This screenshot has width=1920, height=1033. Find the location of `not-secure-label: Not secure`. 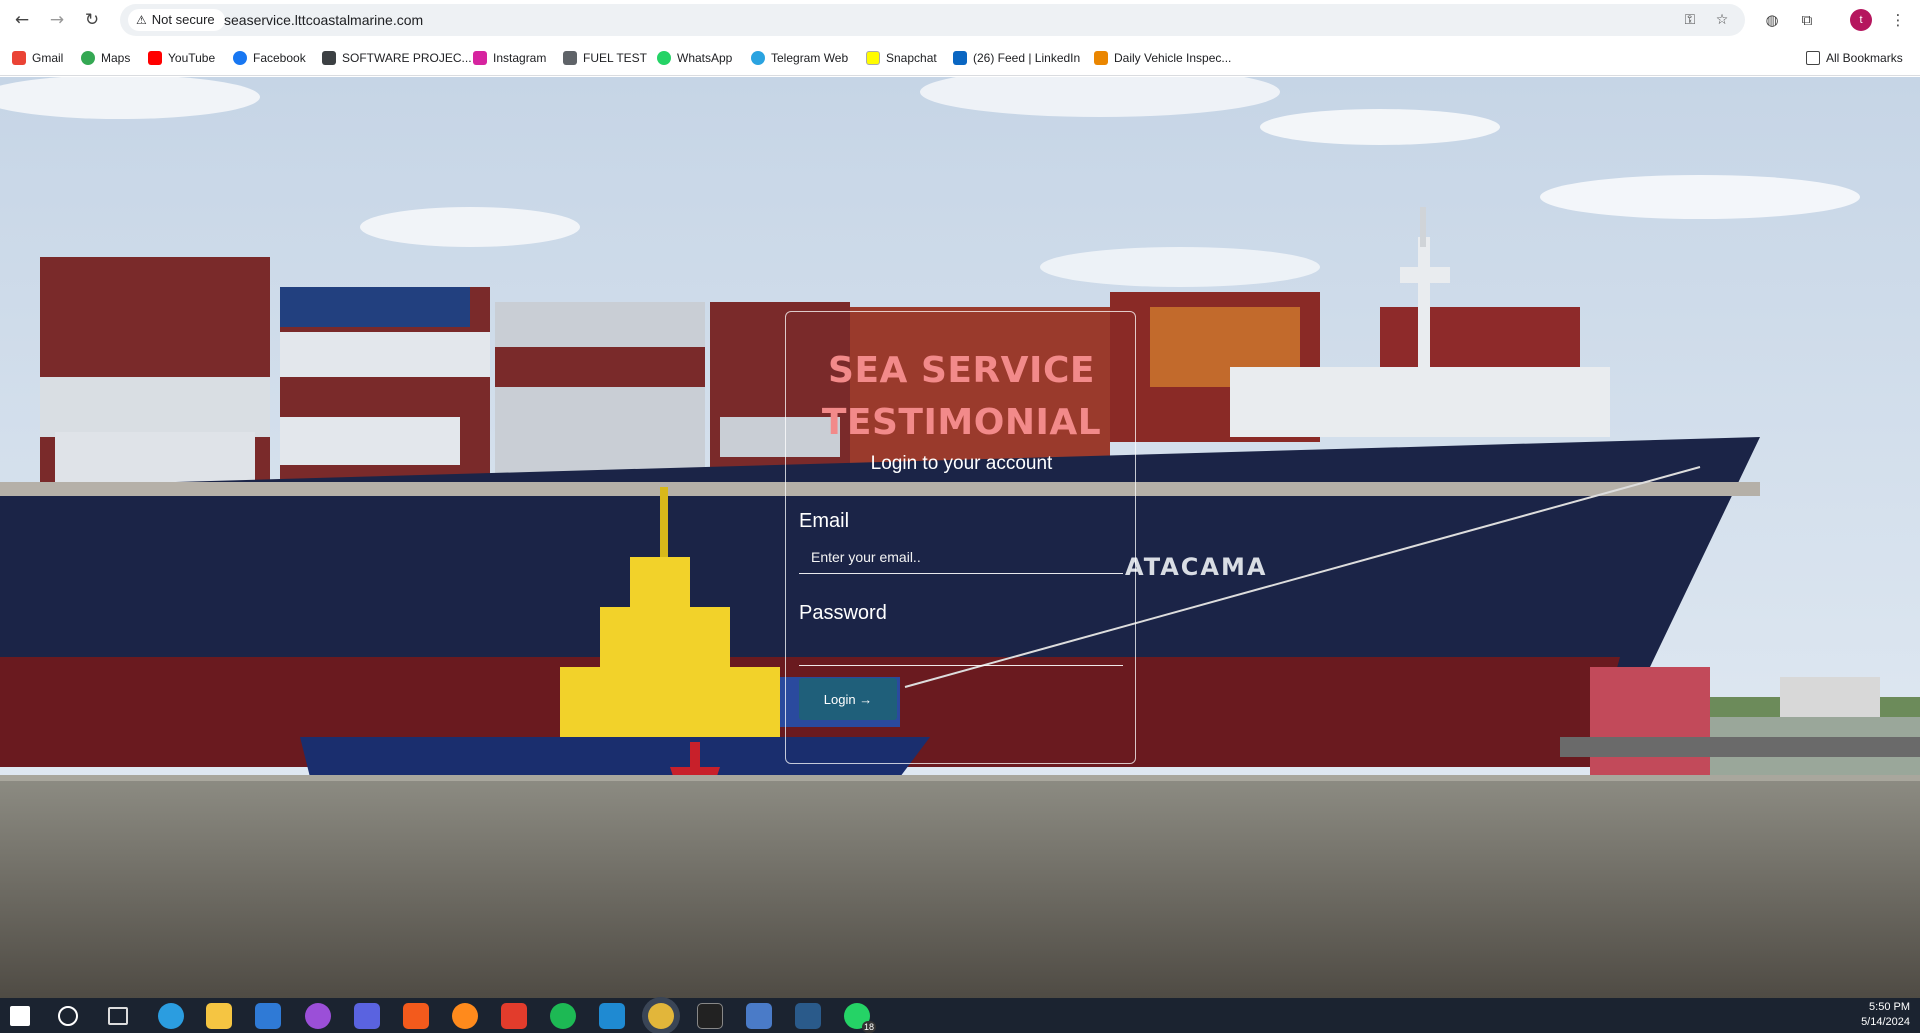

not-secure-label: Not secure is located at coordinates (183, 19).